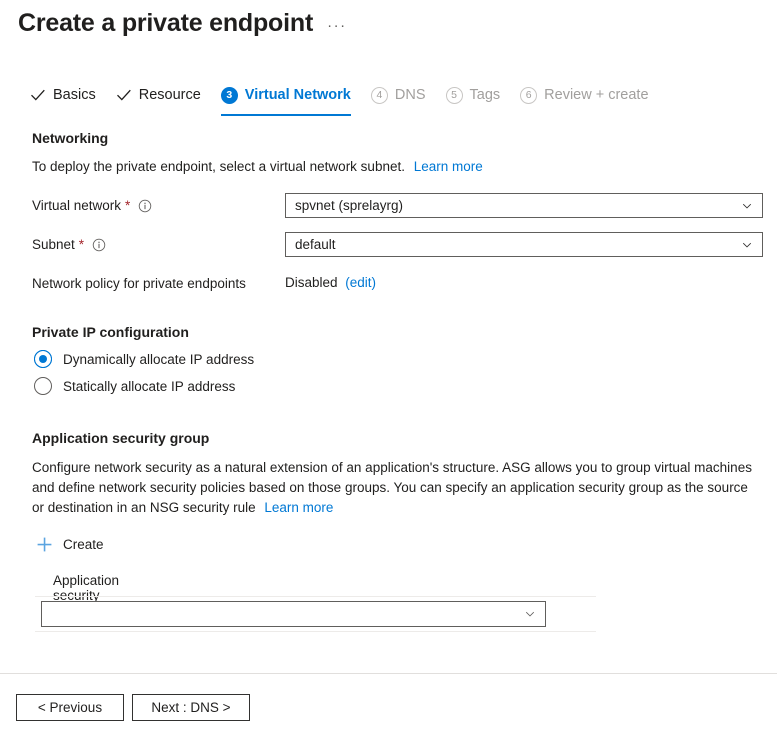 The image size is (777, 732). What do you see at coordinates (149, 386) in the screenshot?
I see `radio-statically-allocate-label: Statically allocate IP address` at bounding box center [149, 386].